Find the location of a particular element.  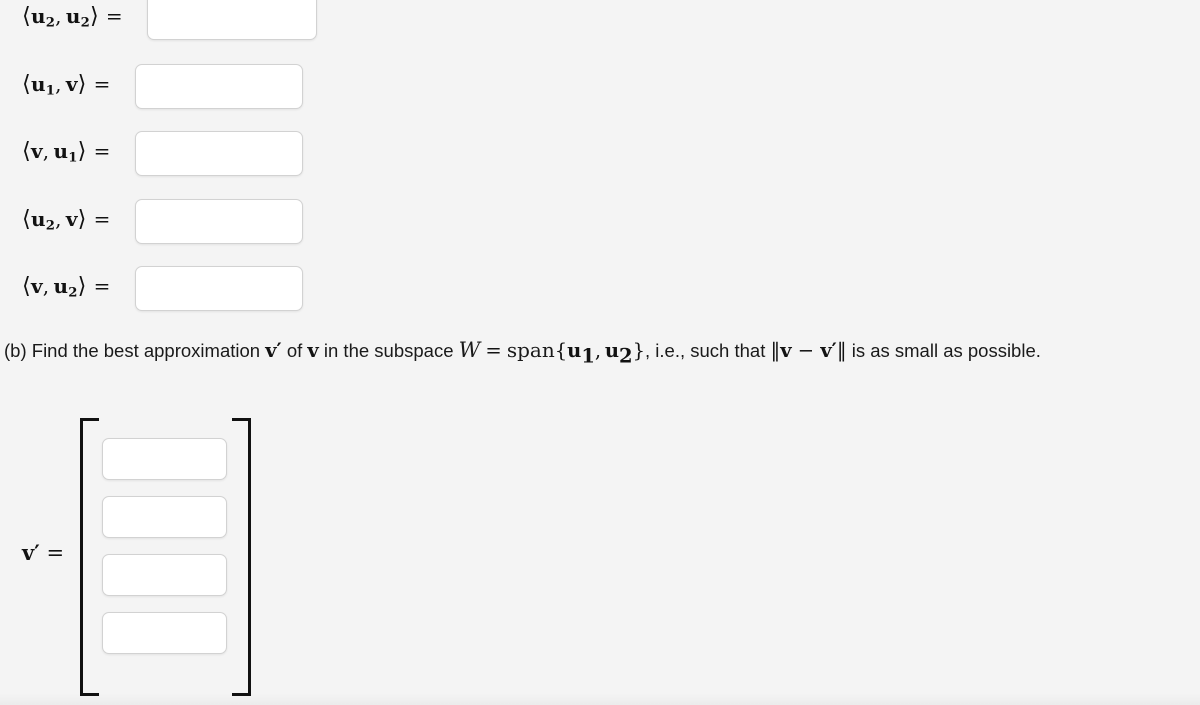

input-inner-product-v-u1 is located at coordinates (219, 153).